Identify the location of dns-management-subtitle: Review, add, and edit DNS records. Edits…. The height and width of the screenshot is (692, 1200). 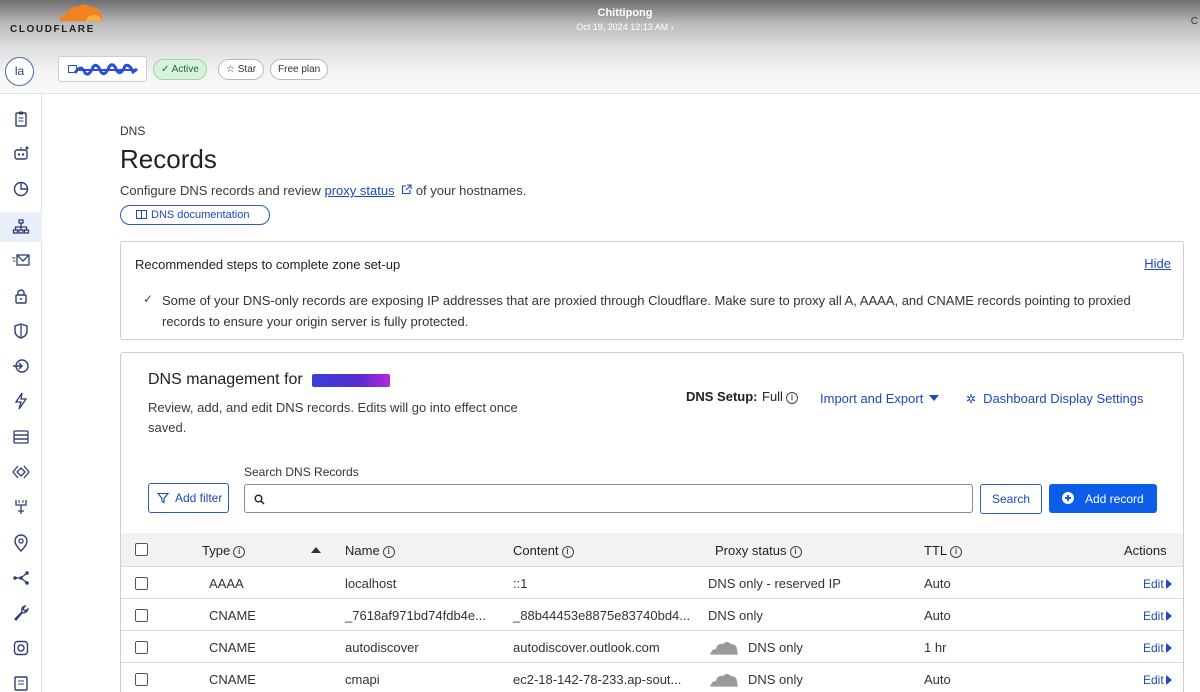
(333, 417).